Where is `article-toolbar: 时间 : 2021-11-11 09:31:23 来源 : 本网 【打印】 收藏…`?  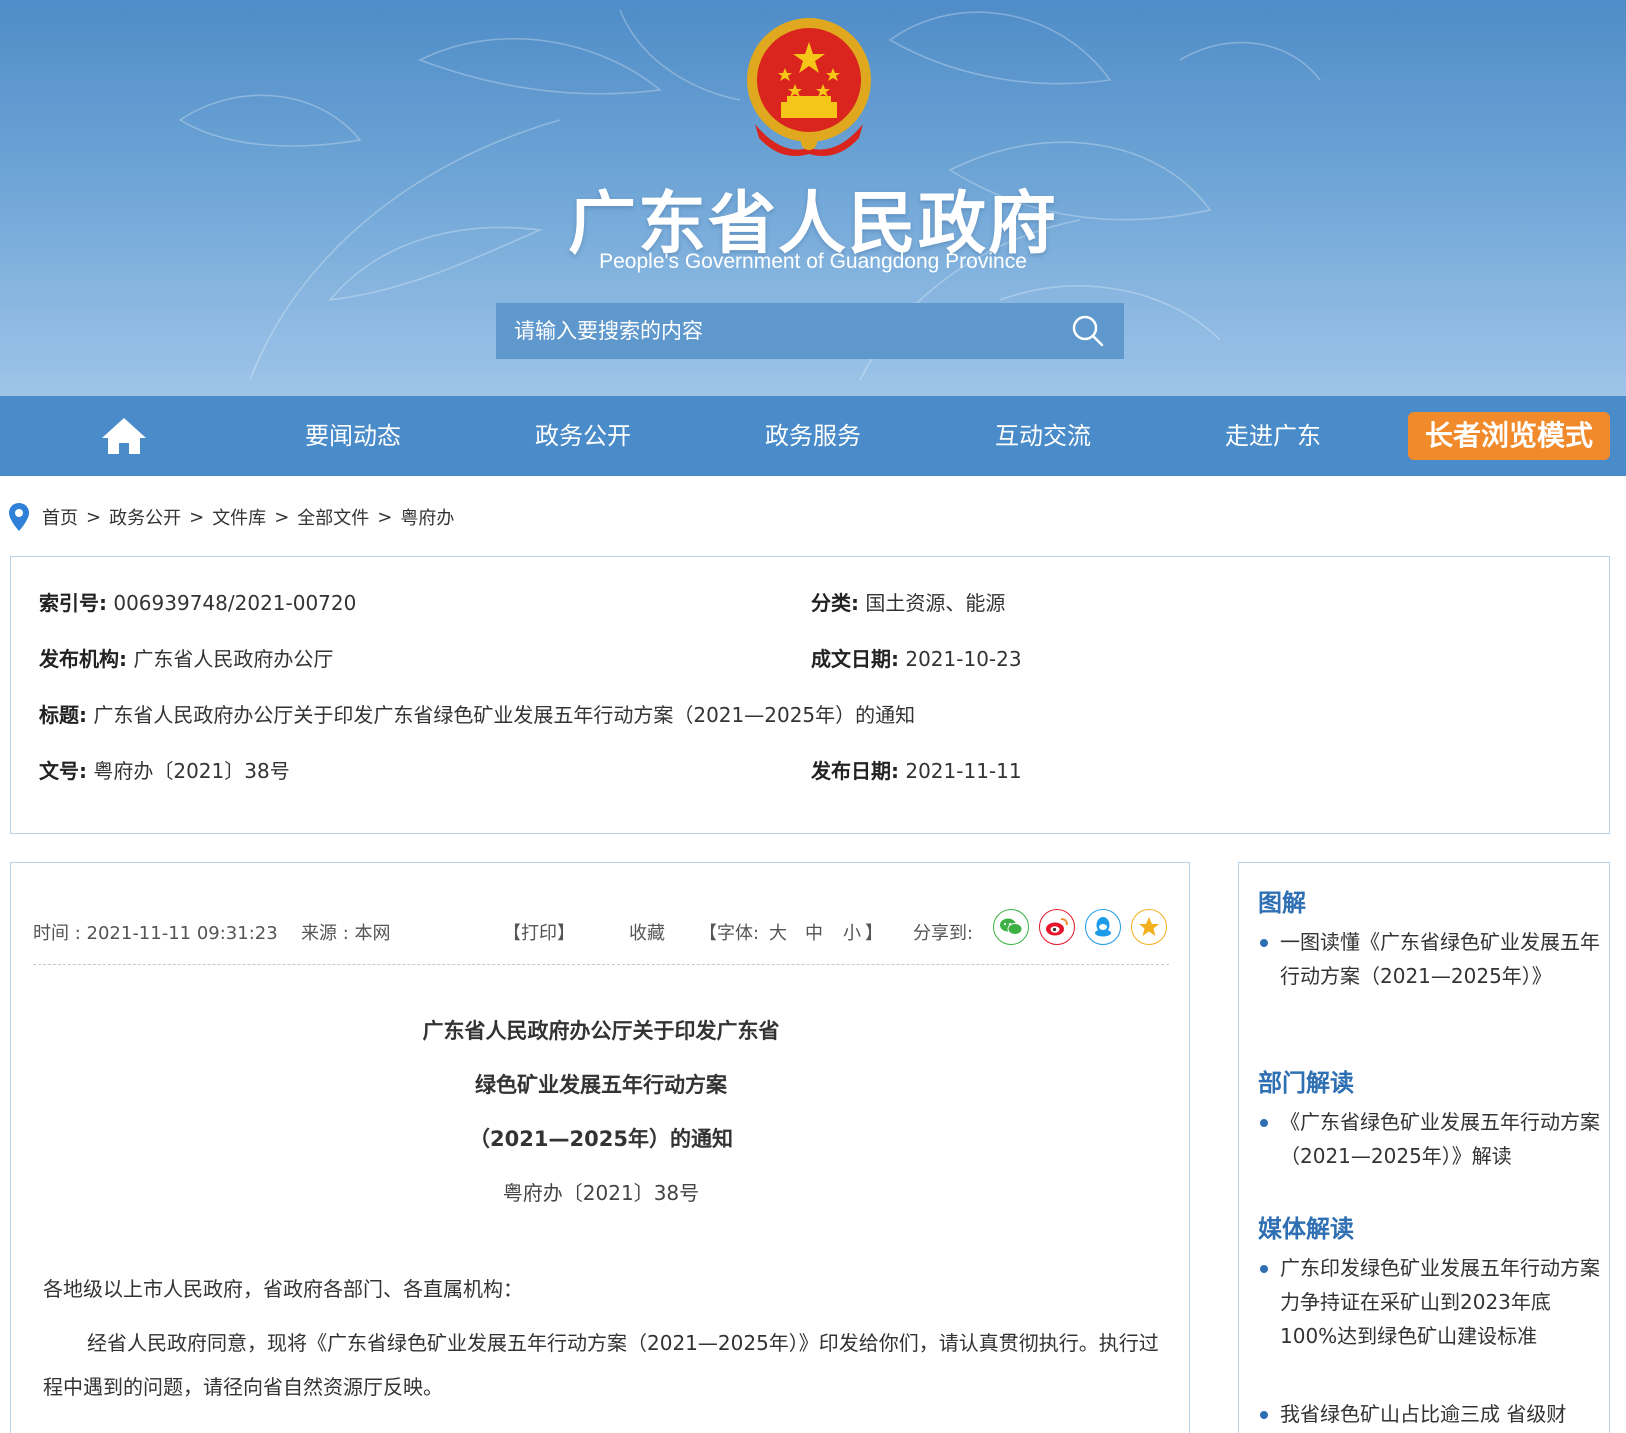
article-toolbar: 时间 : 2021-11-11 09:31:23 来源 : 本网 【打印】 收藏… is located at coordinates (601, 931).